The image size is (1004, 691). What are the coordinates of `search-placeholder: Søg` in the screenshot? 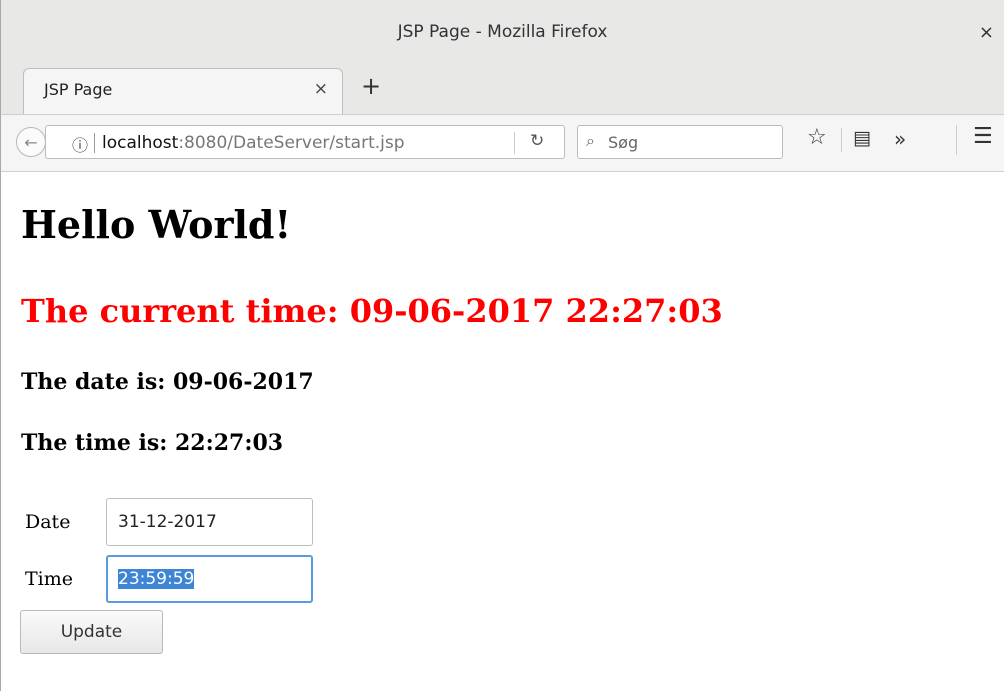 It's located at (623, 142).